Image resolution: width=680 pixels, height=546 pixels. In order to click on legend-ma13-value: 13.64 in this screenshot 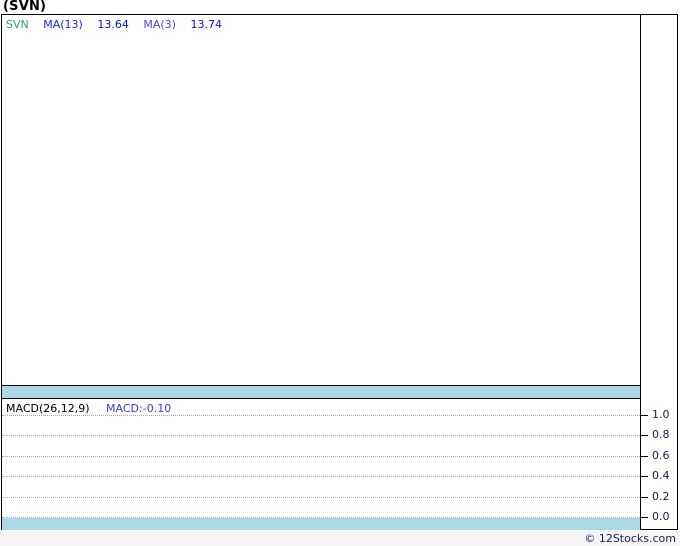, I will do `click(113, 24)`.